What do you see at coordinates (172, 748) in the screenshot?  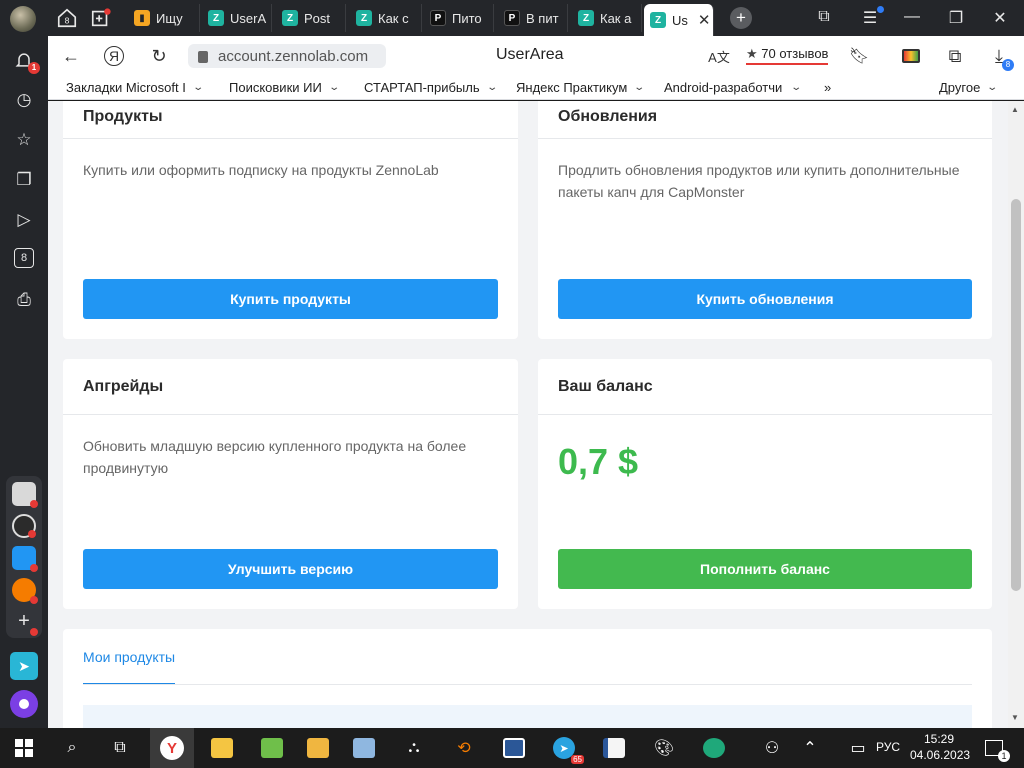 I see `yandex-browser-taskbar-icon: Y` at bounding box center [172, 748].